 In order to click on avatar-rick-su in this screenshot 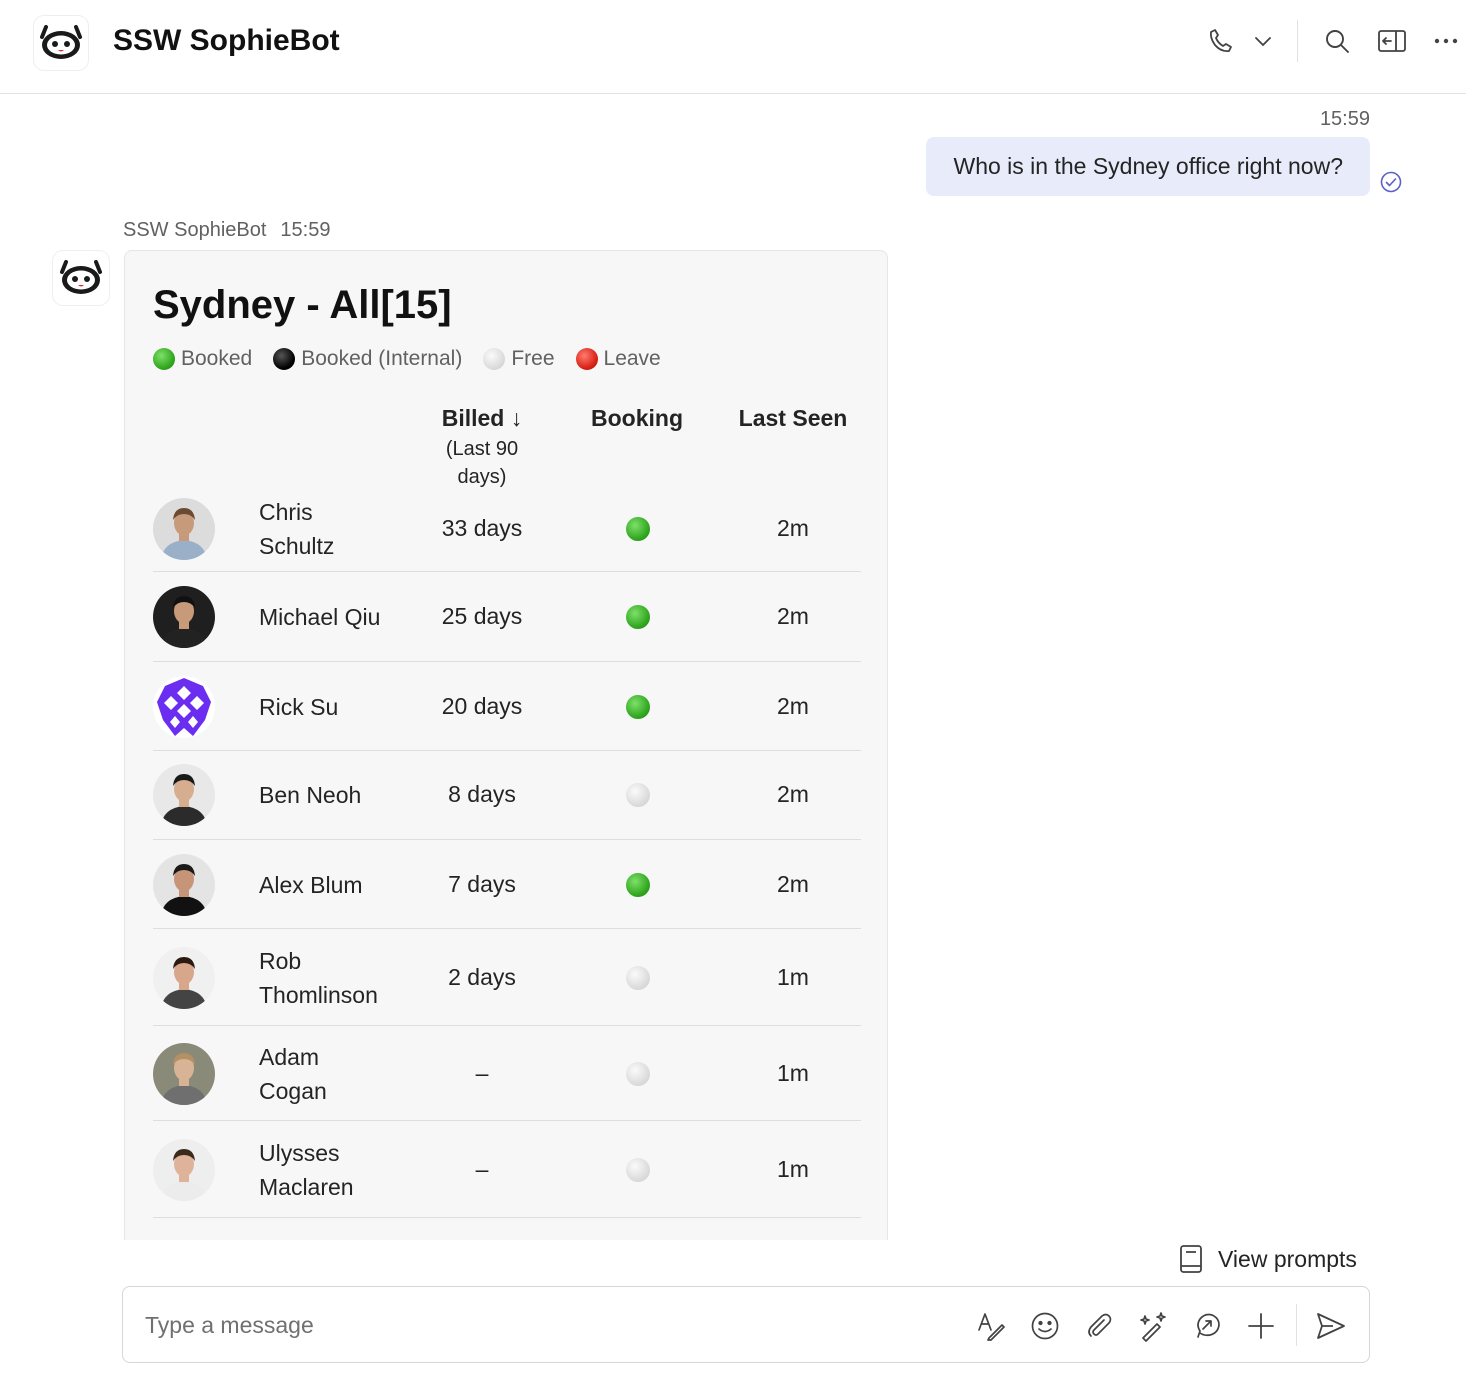, I will do `click(184, 706)`.